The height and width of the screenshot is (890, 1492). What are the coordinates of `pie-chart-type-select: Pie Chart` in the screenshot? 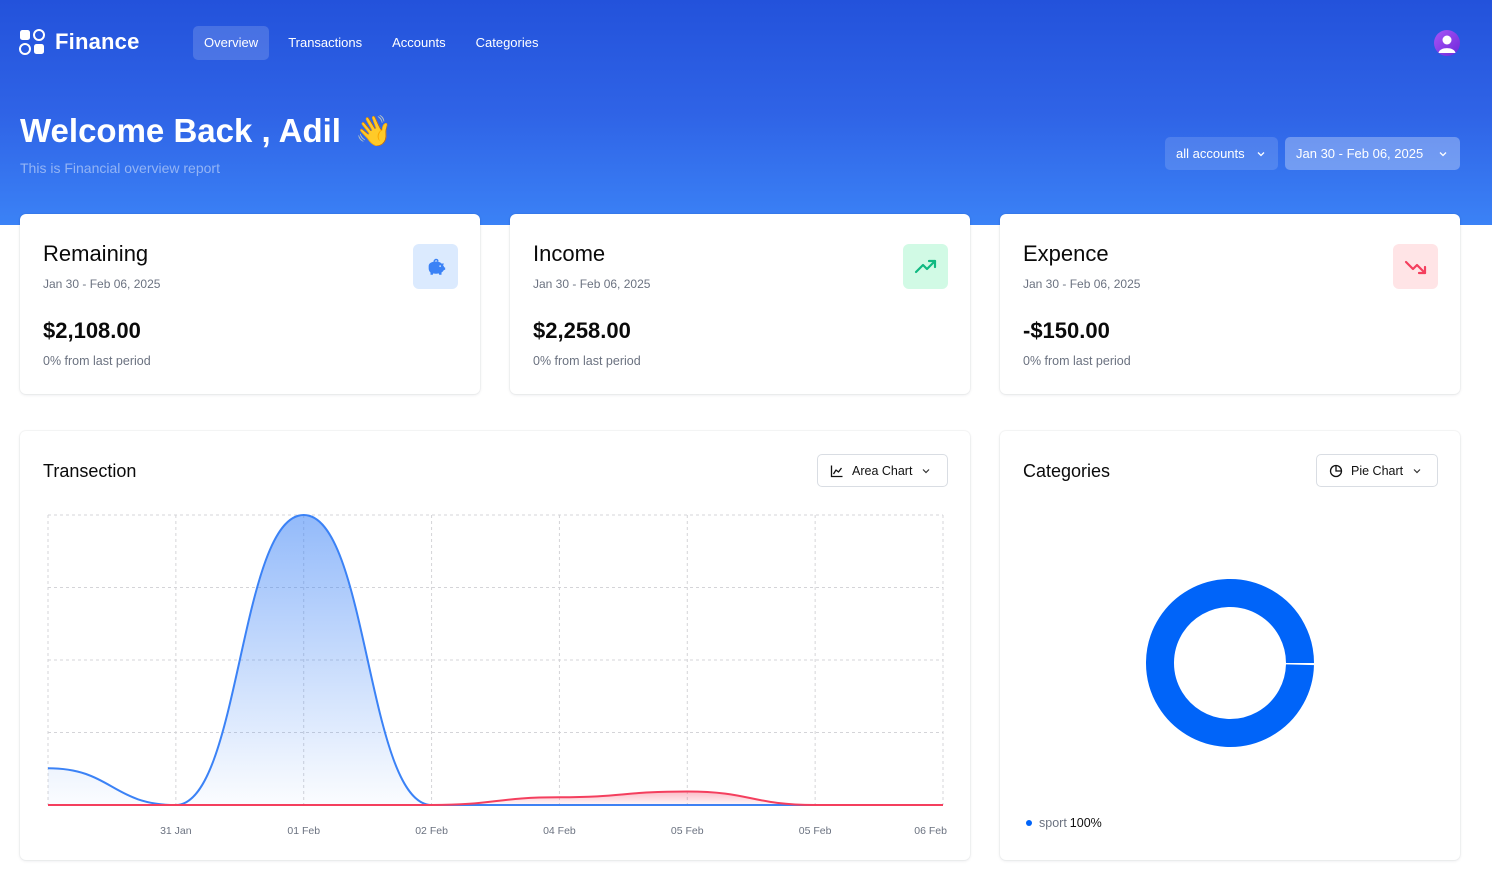 It's located at (1377, 470).